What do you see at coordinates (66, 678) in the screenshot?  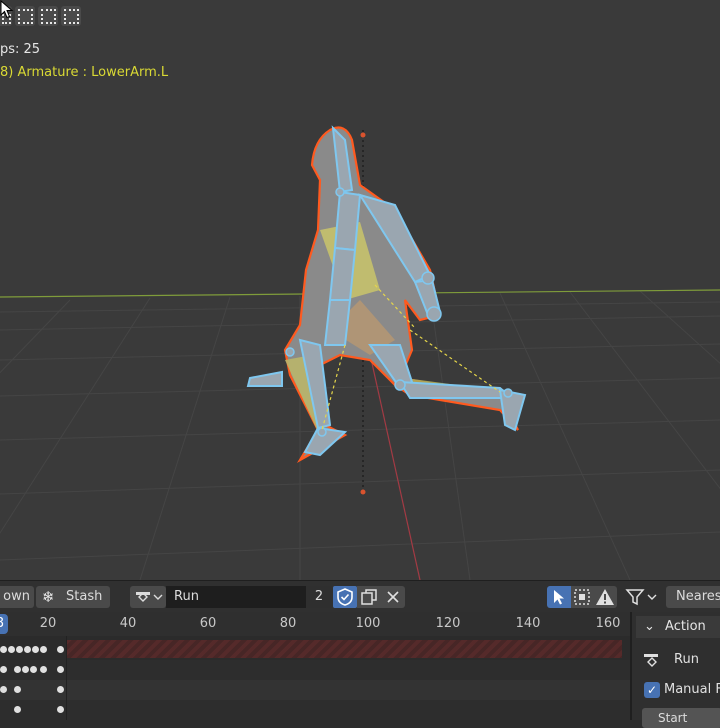 I see `range-end-line` at bounding box center [66, 678].